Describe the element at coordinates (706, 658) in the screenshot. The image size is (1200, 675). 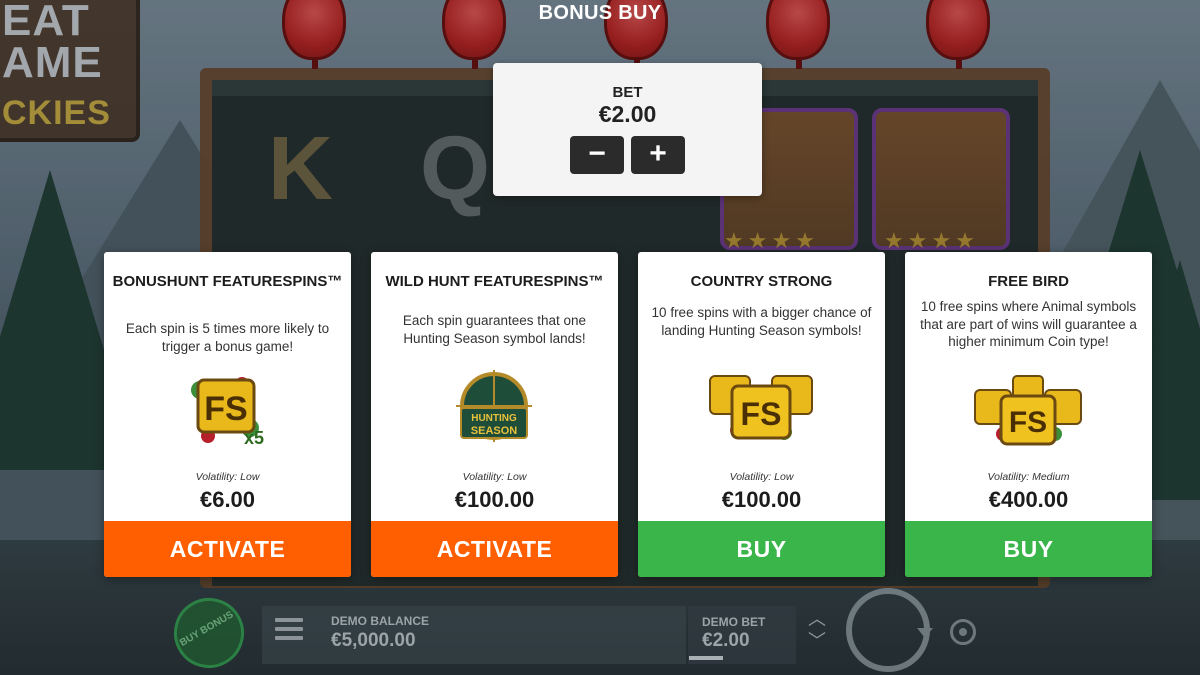
I see `bet-level-indicator` at that location.